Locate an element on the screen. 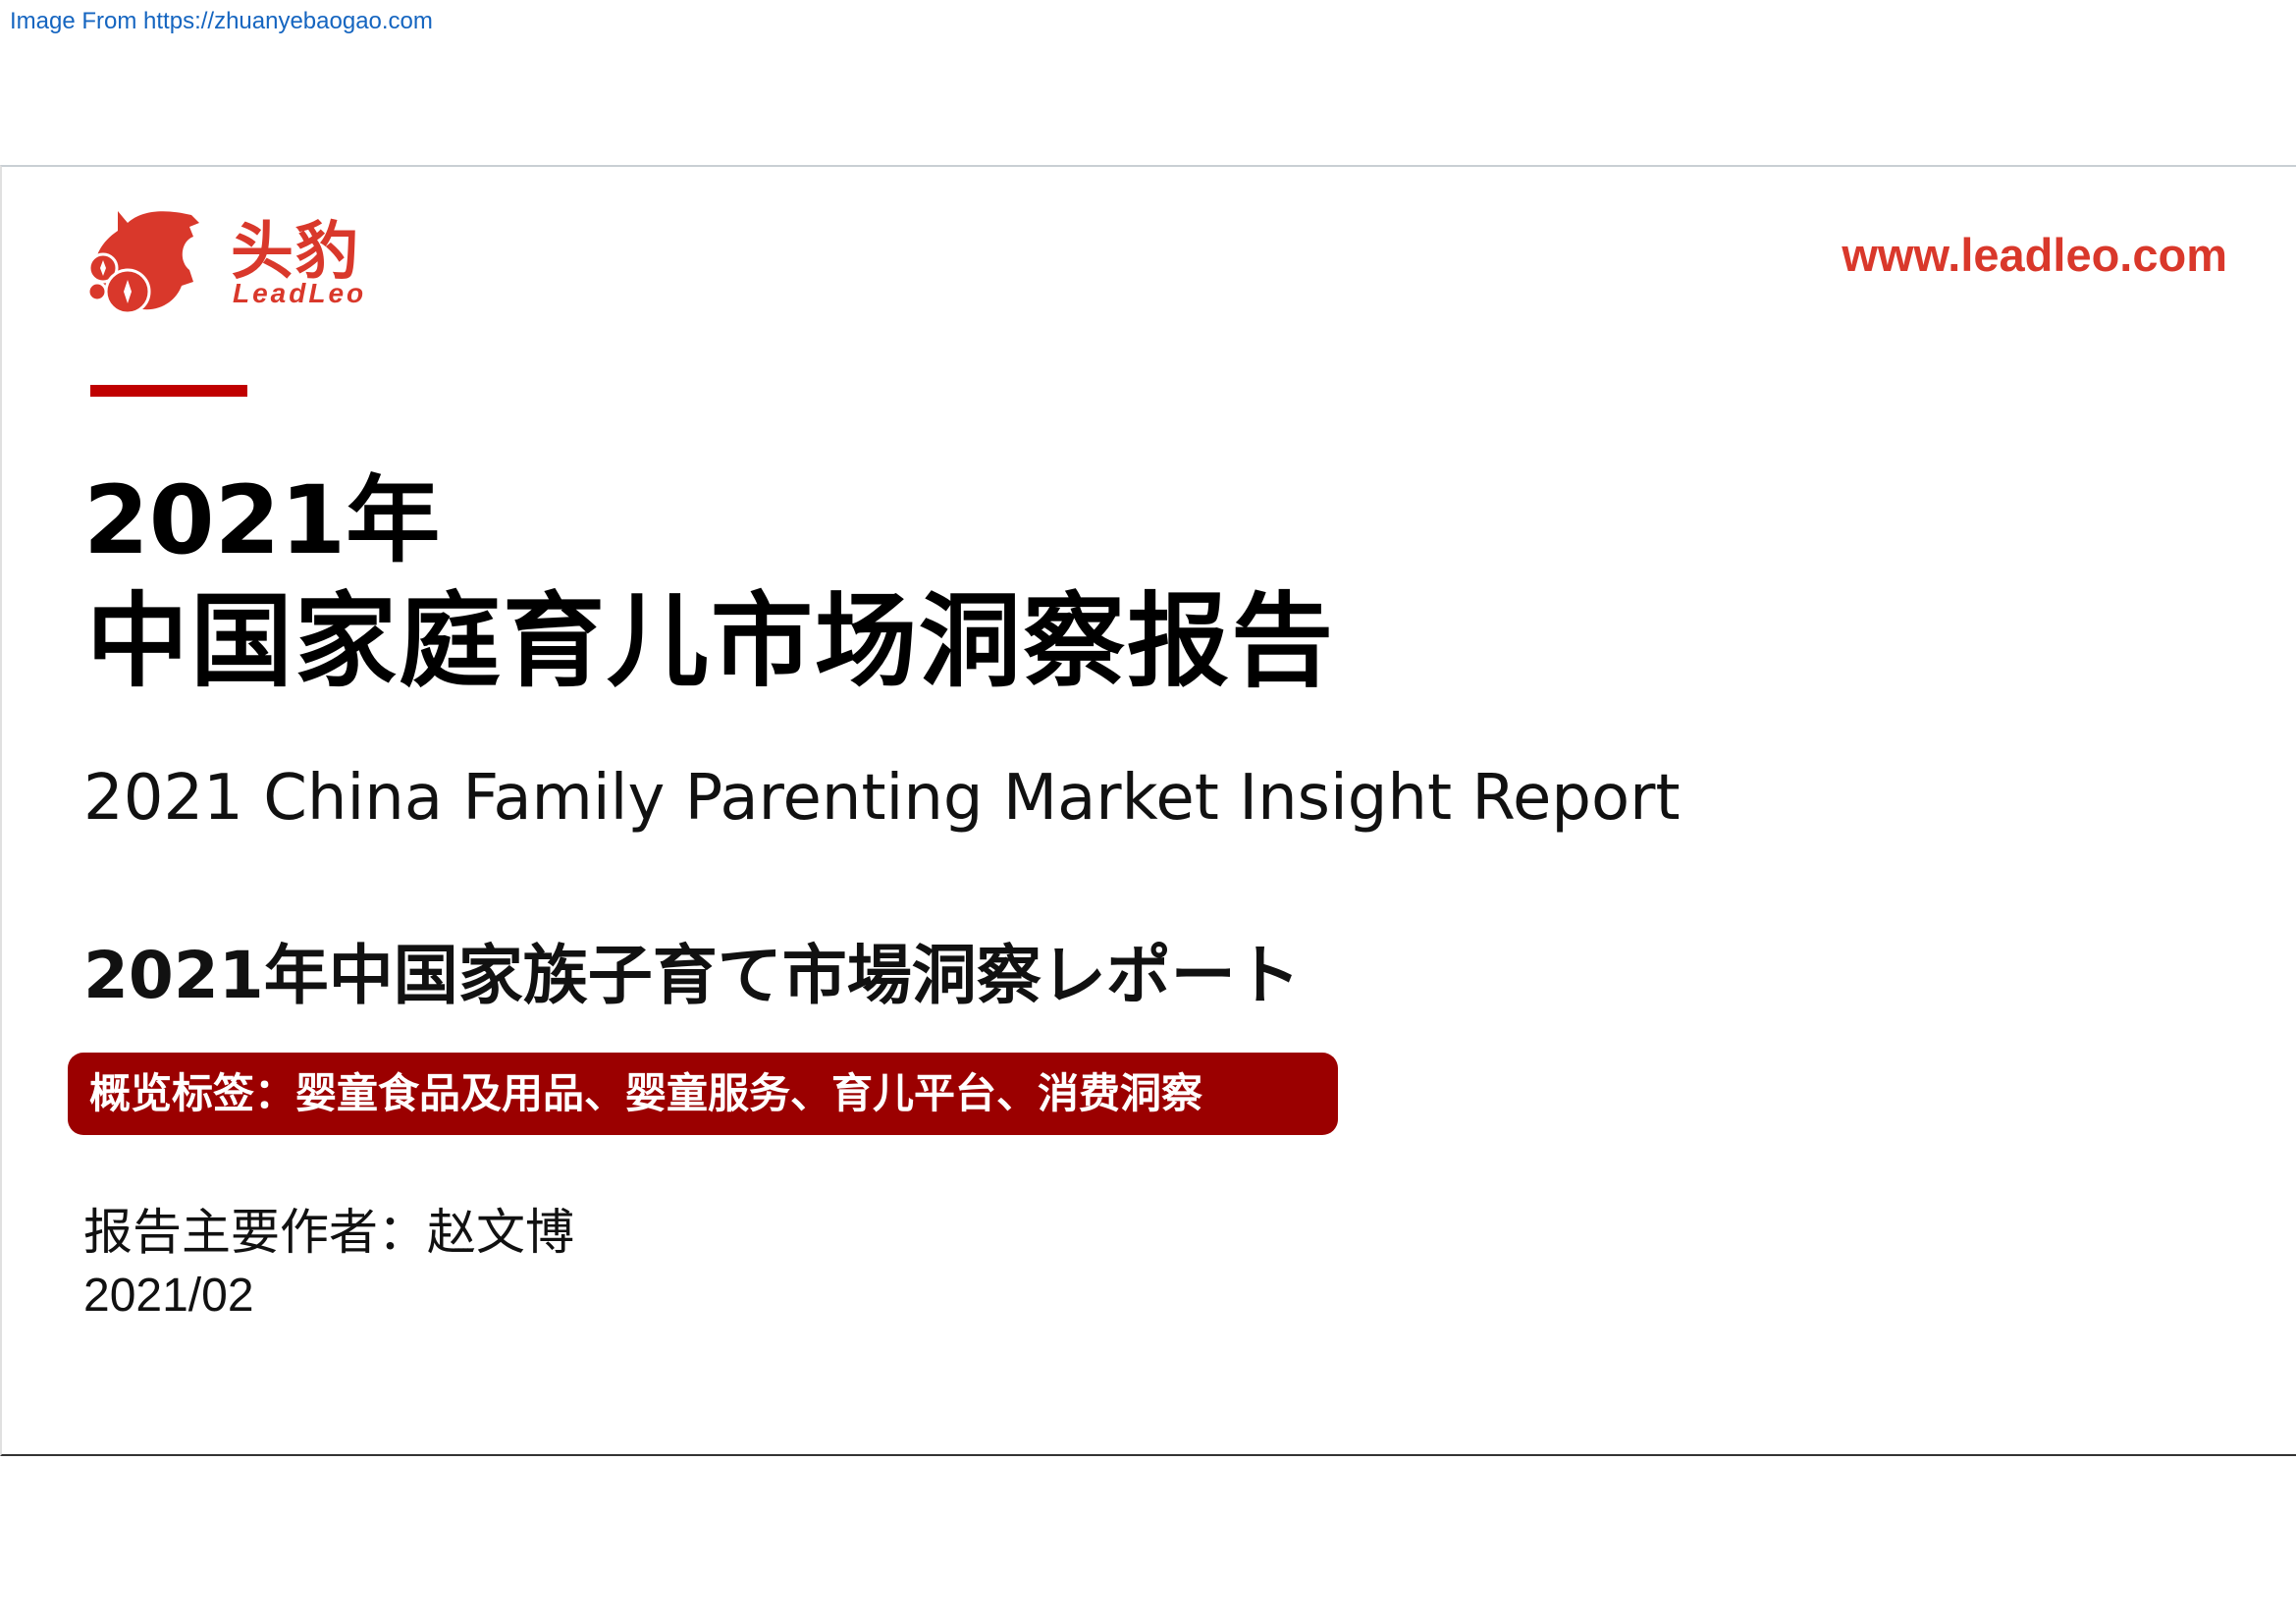 The height and width of the screenshot is (1624, 2296). accent-bar is located at coordinates (168, 391).